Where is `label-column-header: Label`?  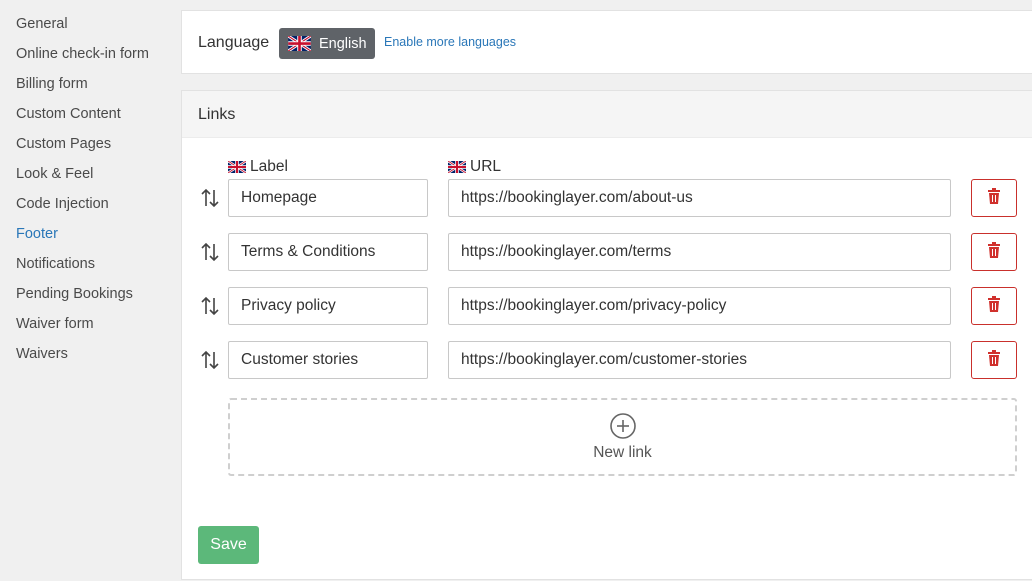 label-column-header: Label is located at coordinates (258, 167).